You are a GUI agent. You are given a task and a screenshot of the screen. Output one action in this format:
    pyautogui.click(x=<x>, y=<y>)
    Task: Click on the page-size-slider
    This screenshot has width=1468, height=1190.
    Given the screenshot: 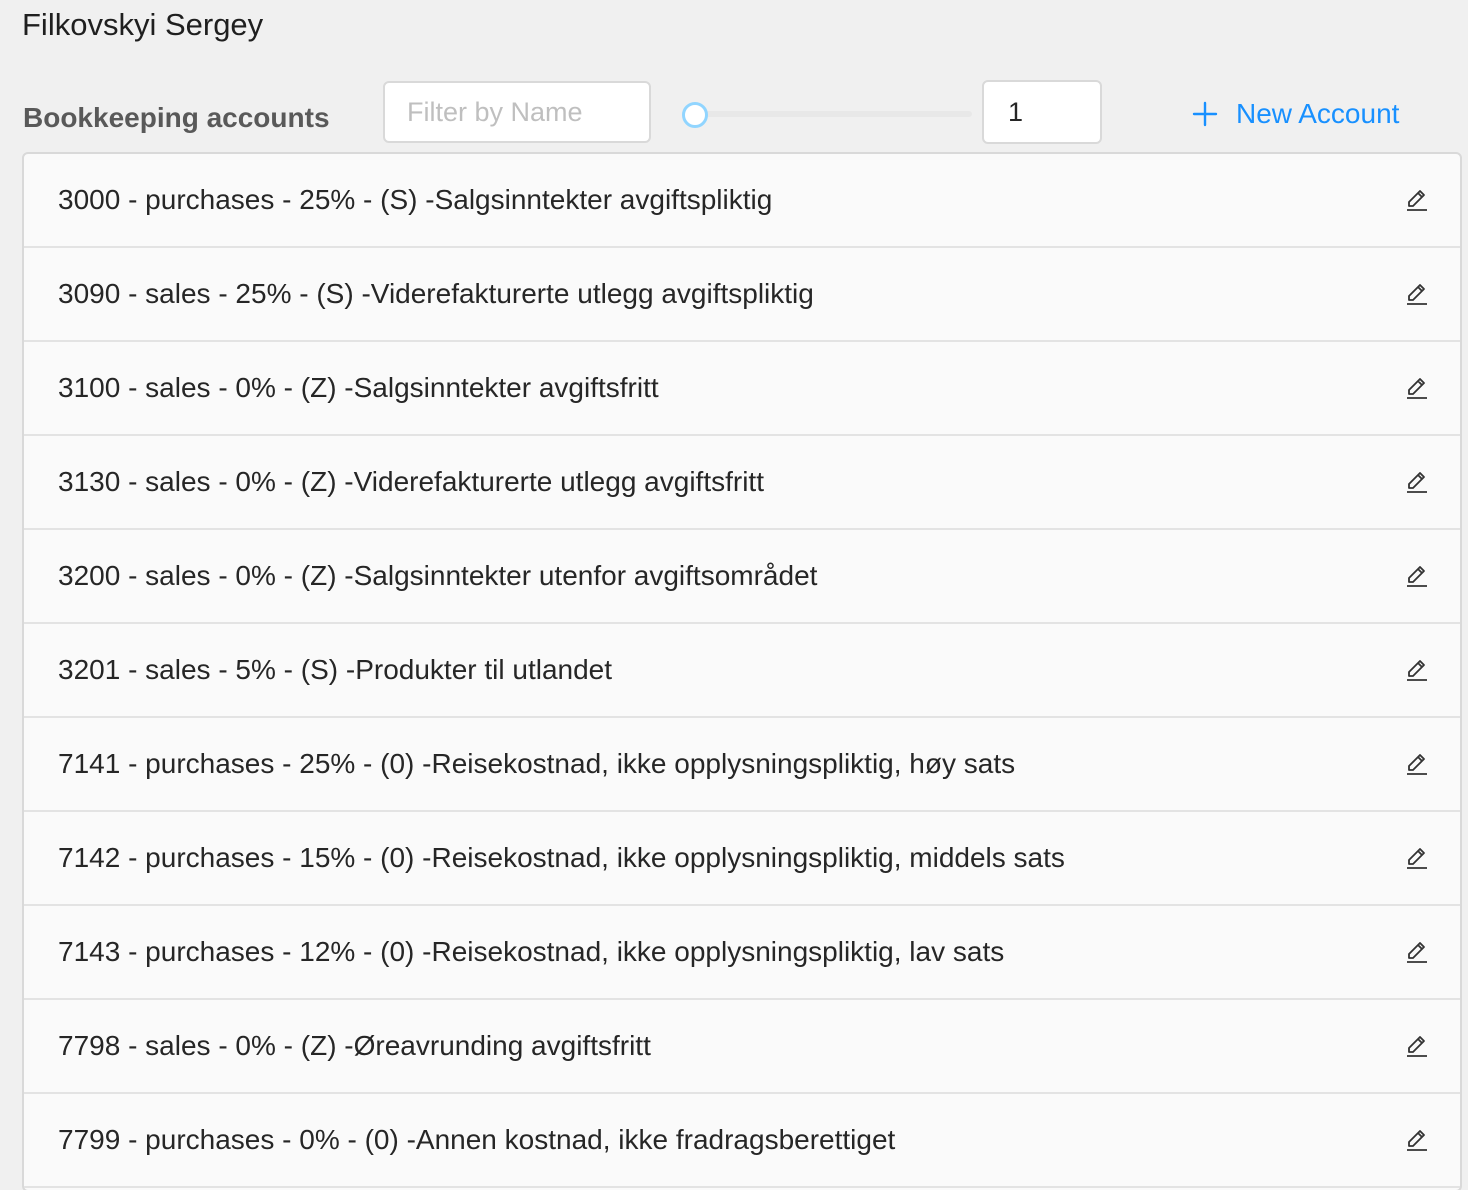 What is the action you would take?
    pyautogui.click(x=827, y=115)
    